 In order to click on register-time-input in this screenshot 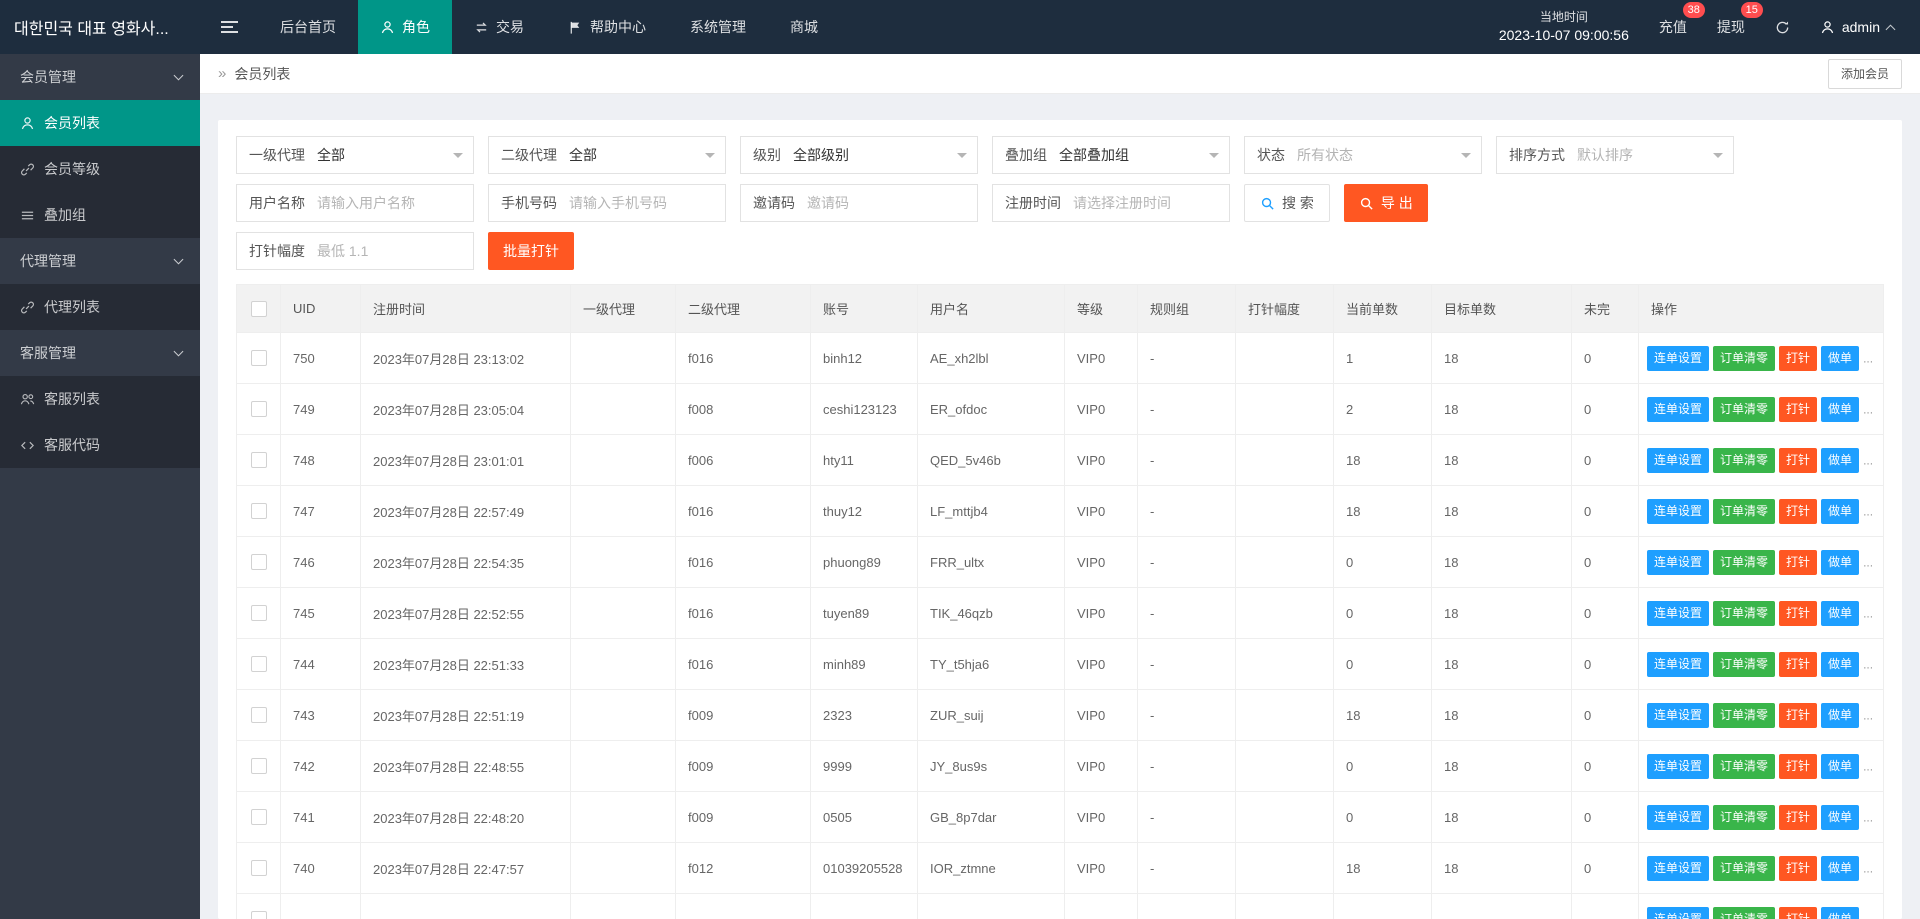, I will do `click(1151, 203)`.